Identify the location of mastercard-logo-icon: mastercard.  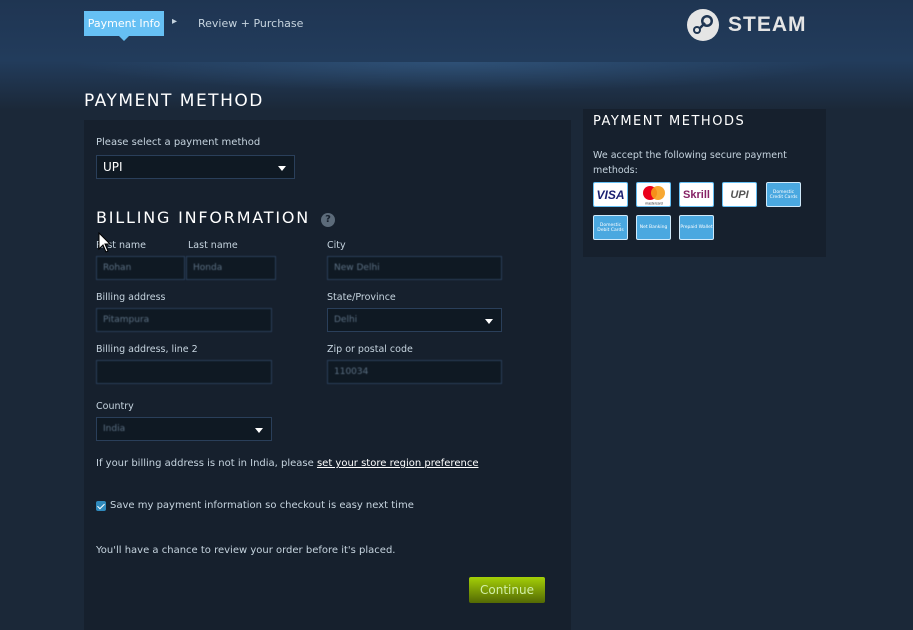
(653, 195).